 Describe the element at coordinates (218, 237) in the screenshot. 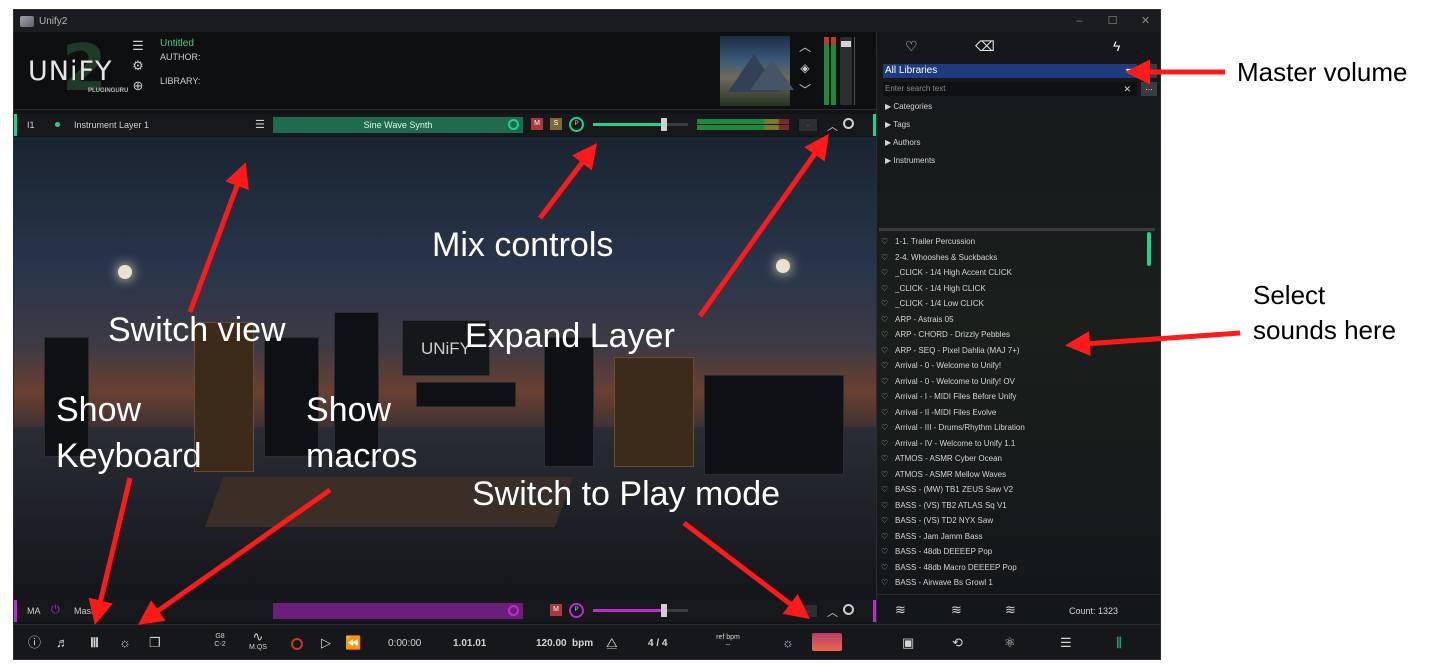

I see `arrow-switch-view` at that location.